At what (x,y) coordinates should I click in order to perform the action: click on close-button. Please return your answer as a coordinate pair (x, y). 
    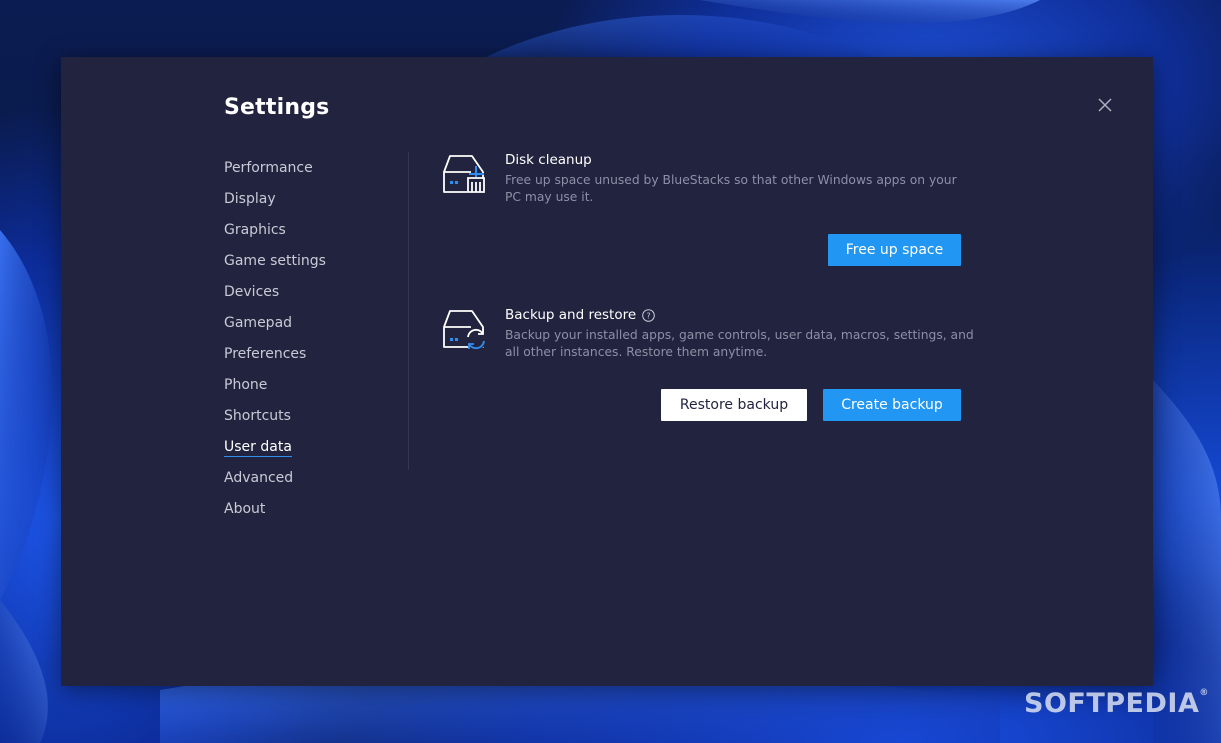
    Looking at the image, I should click on (1105, 105).